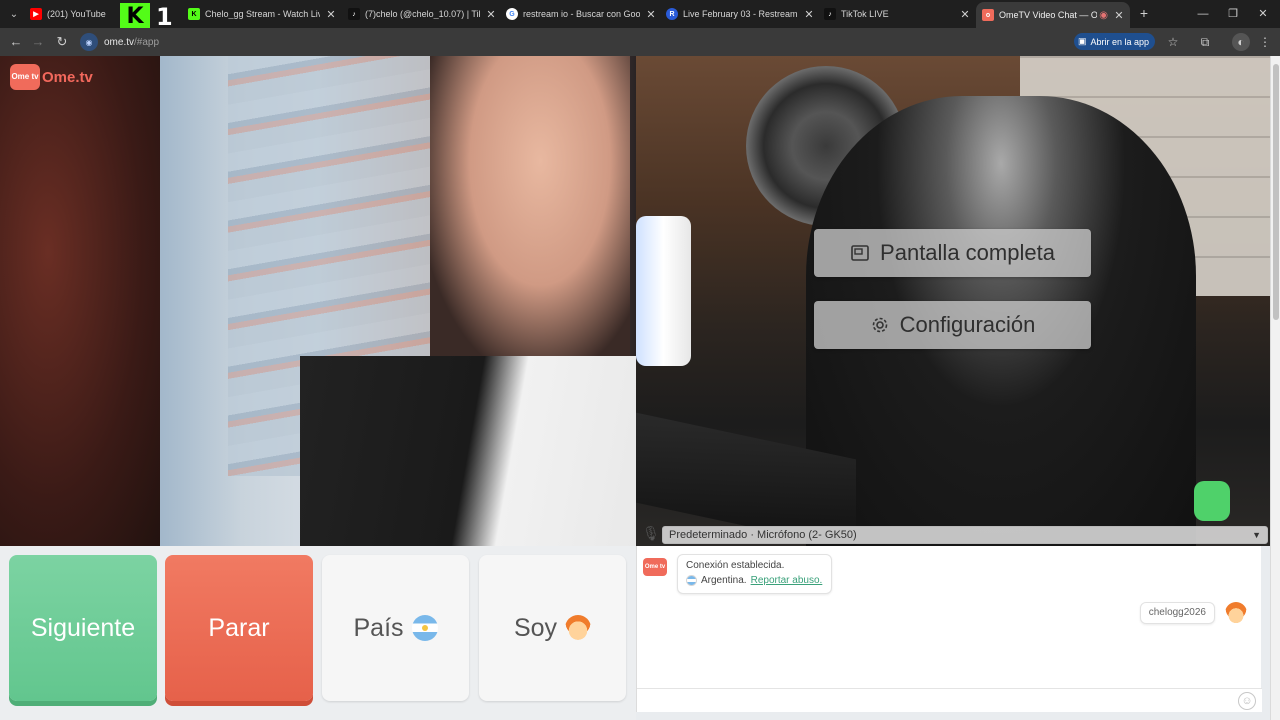  I want to click on microphone-bar: 🎙 Predeterminado · Micrófono (2- GK50) ▼, so click(953, 535).